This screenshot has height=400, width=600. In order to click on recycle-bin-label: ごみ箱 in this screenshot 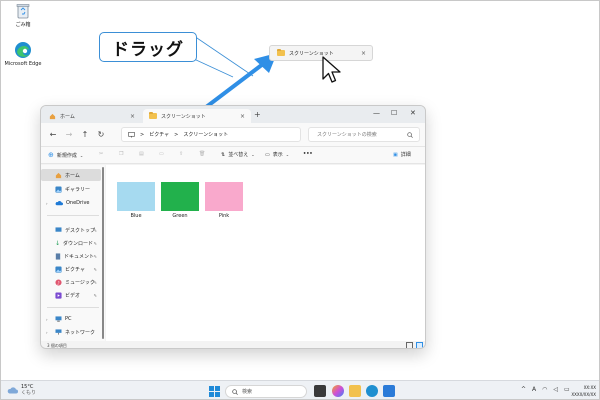, I will do `click(23, 25)`.